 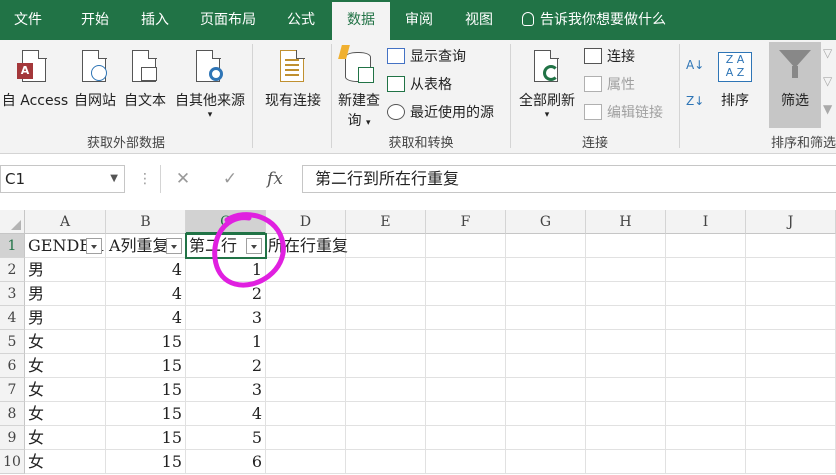 I want to click on connections-button: 连接, so click(x=609, y=57).